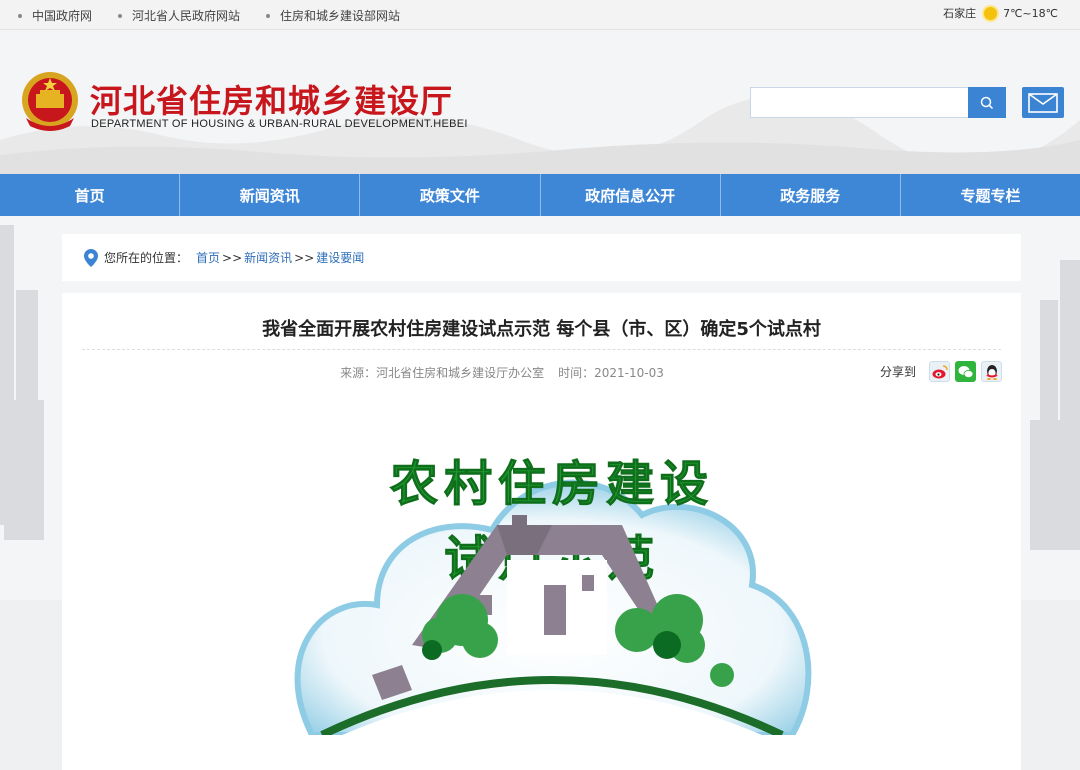 The width and height of the screenshot is (1080, 770). I want to click on weather-widget: 石家庄 7℃~18℃, so click(1000, 13).